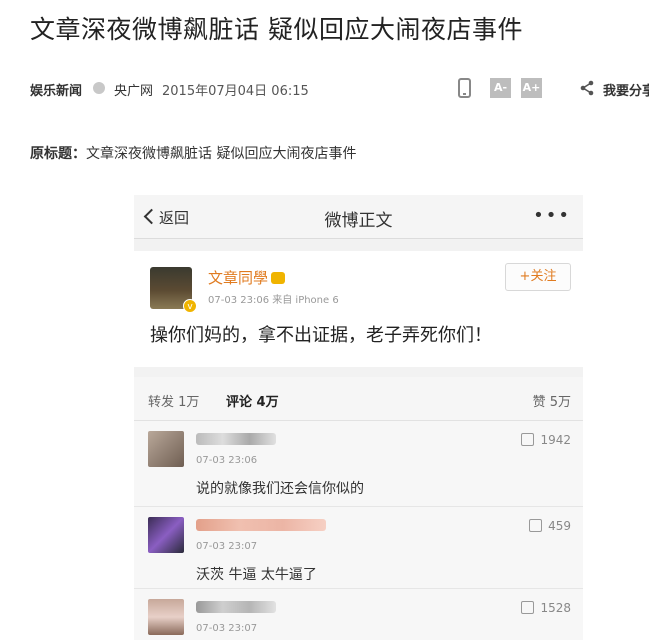 The height and width of the screenshot is (640, 649). I want to click on like-button: 459, so click(550, 526).